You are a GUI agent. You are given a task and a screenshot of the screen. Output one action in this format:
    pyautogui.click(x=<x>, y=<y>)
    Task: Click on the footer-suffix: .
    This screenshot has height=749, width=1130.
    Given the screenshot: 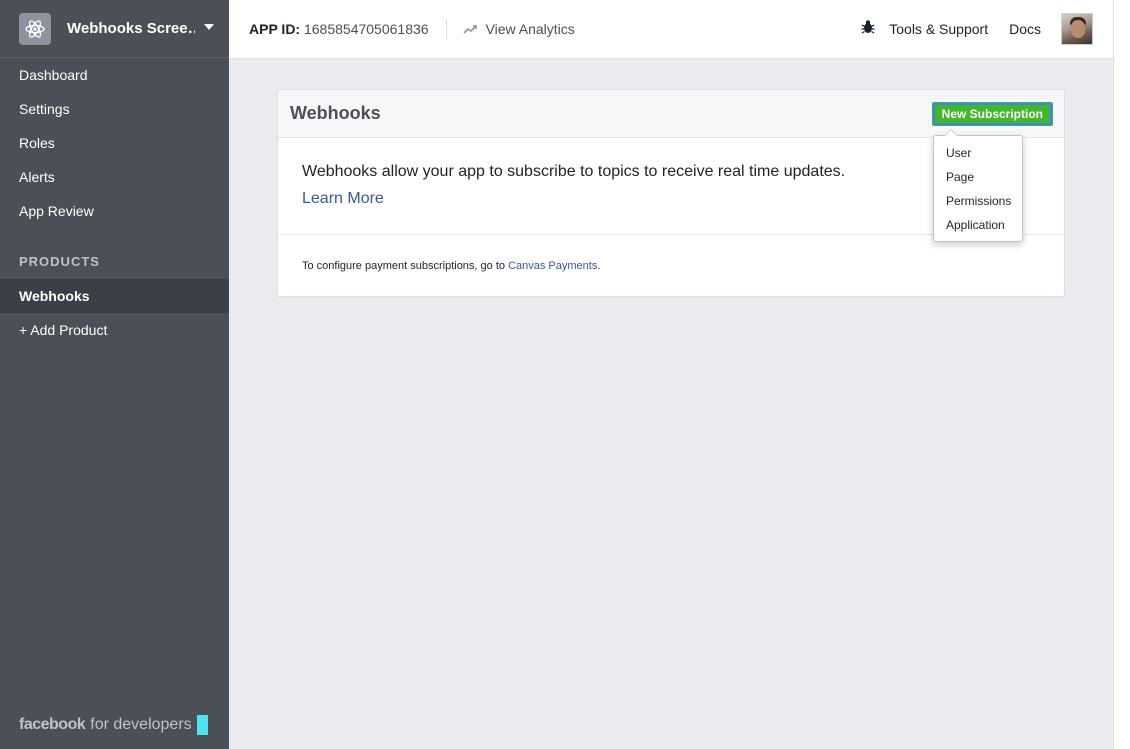 What is the action you would take?
    pyautogui.click(x=599, y=266)
    